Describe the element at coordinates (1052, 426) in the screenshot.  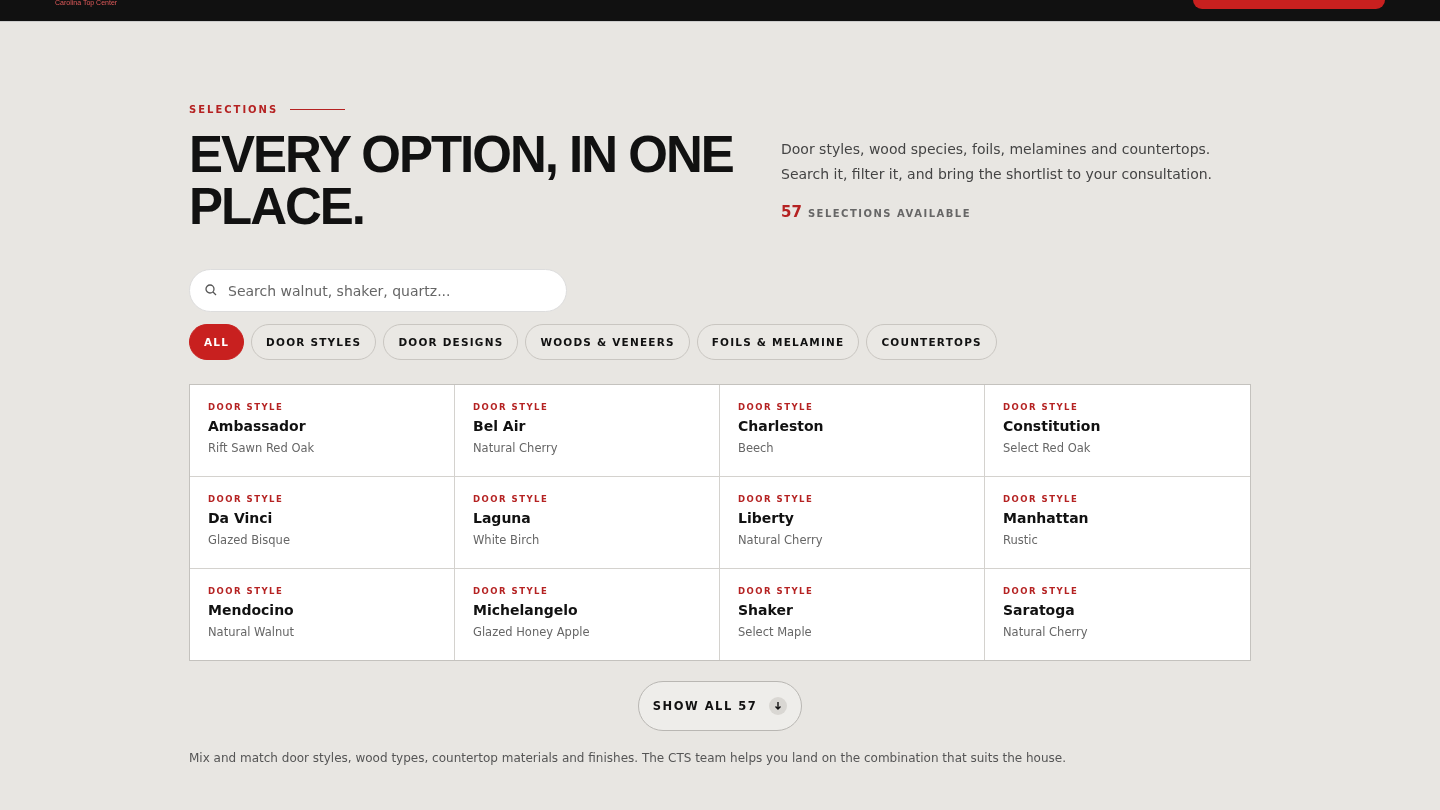
I see `card-title: Constitution` at that location.